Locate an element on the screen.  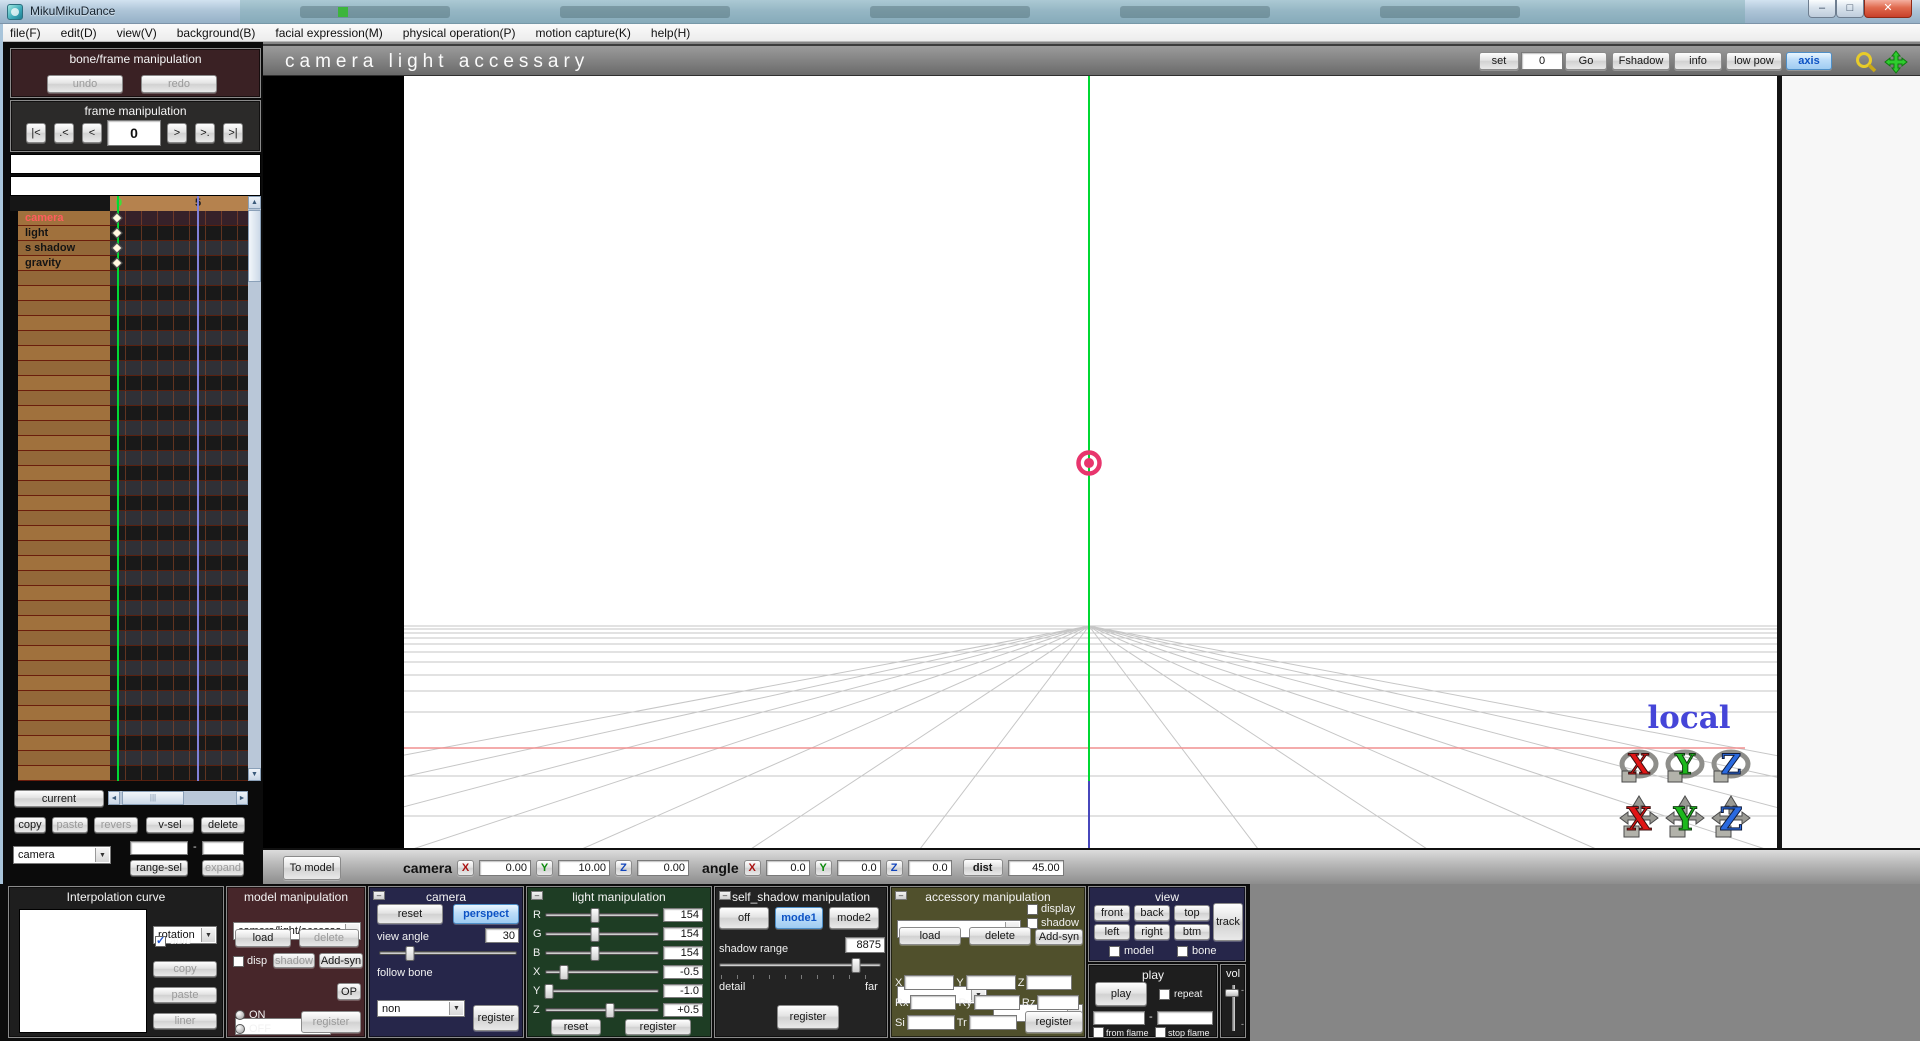
menu-view: view(V) is located at coordinates (137, 33).